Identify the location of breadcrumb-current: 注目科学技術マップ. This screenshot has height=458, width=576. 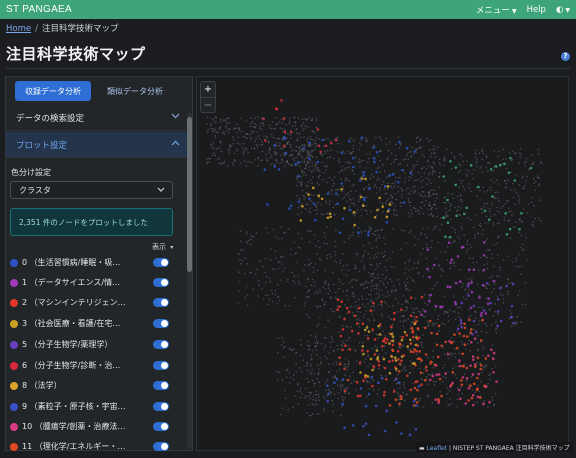
(80, 29).